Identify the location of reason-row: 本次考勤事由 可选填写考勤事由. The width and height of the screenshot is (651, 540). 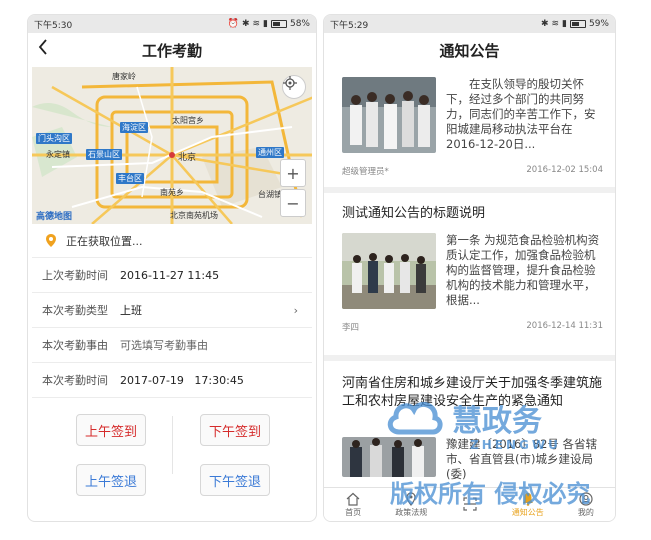
(172, 345).